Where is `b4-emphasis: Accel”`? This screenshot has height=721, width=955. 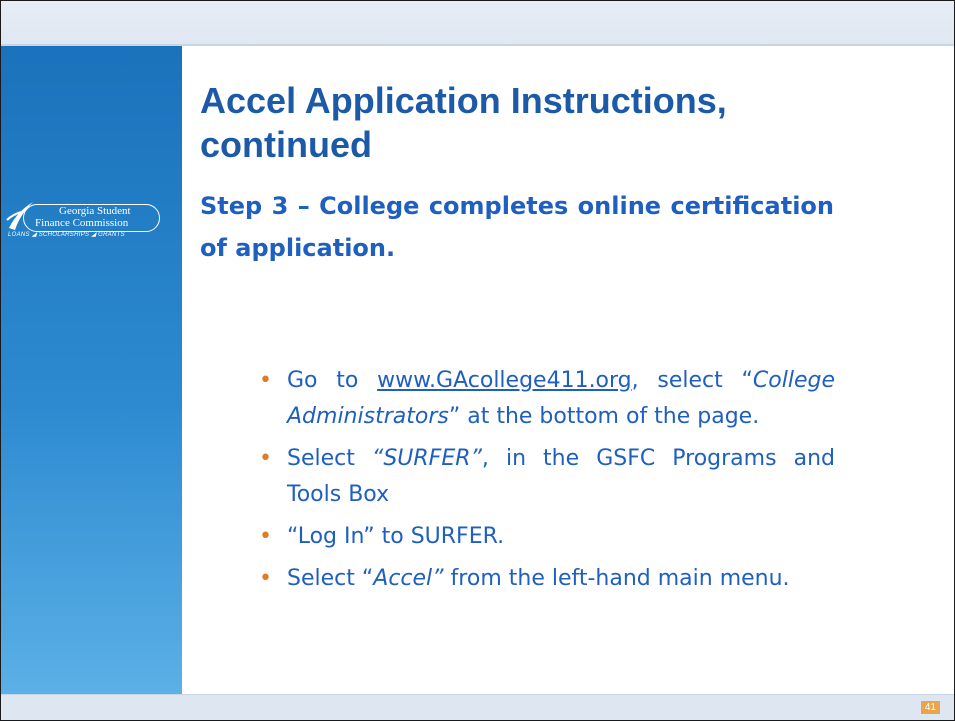 b4-emphasis: Accel” is located at coordinates (408, 578).